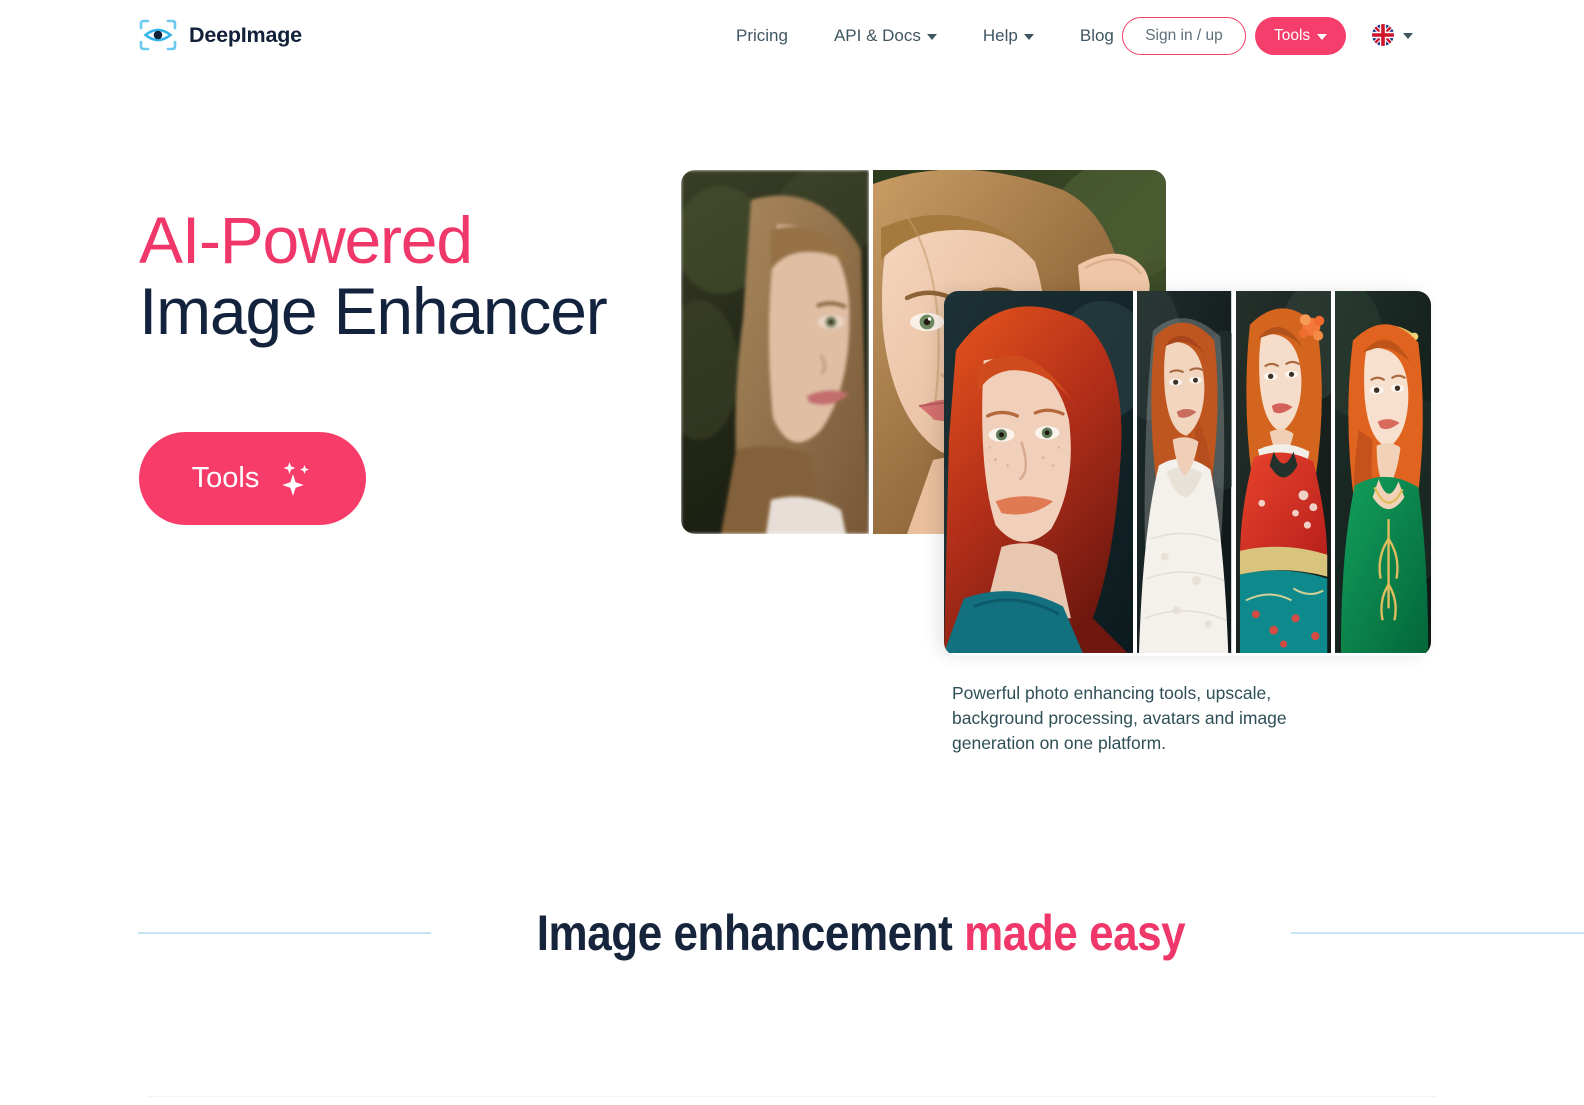 The height and width of the screenshot is (1105, 1584). I want to click on section-bottom-rule, so click(792, 1096).